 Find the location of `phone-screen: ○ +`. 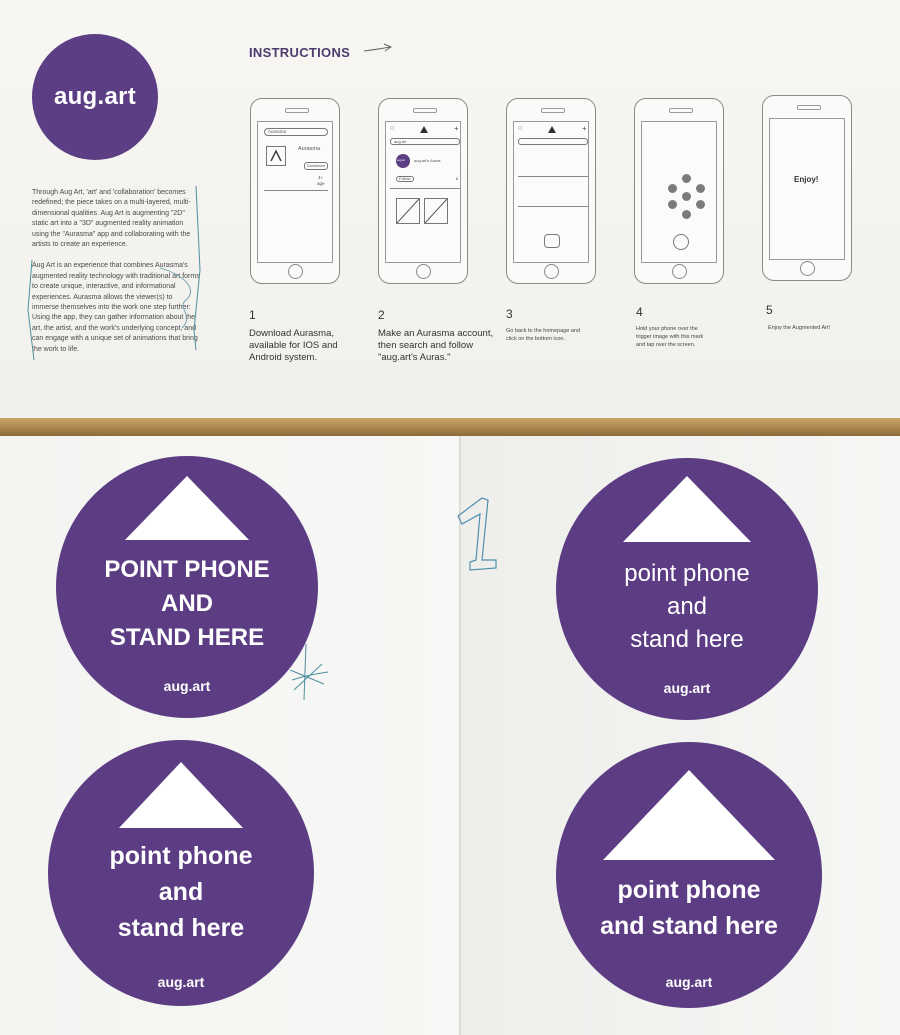

phone-screen: ○ + is located at coordinates (551, 192).